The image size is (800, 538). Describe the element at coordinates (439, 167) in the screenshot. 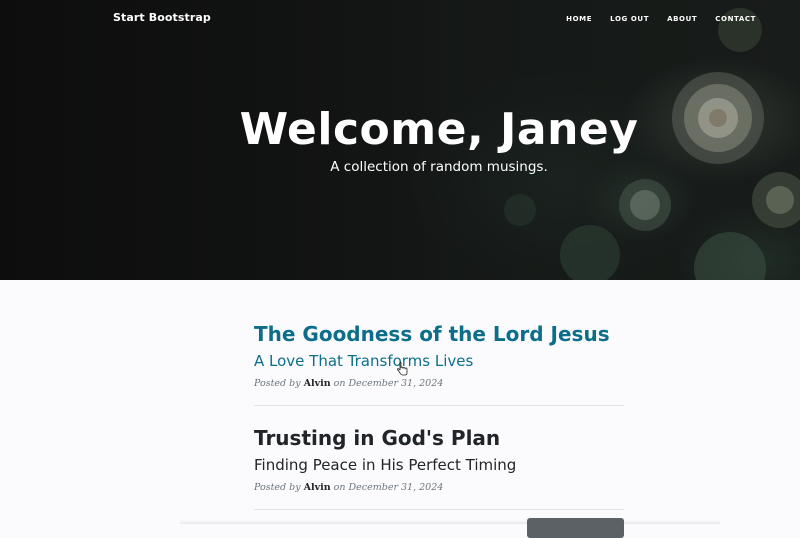

I see `hero-subtitle: A collection of random musings.` at that location.